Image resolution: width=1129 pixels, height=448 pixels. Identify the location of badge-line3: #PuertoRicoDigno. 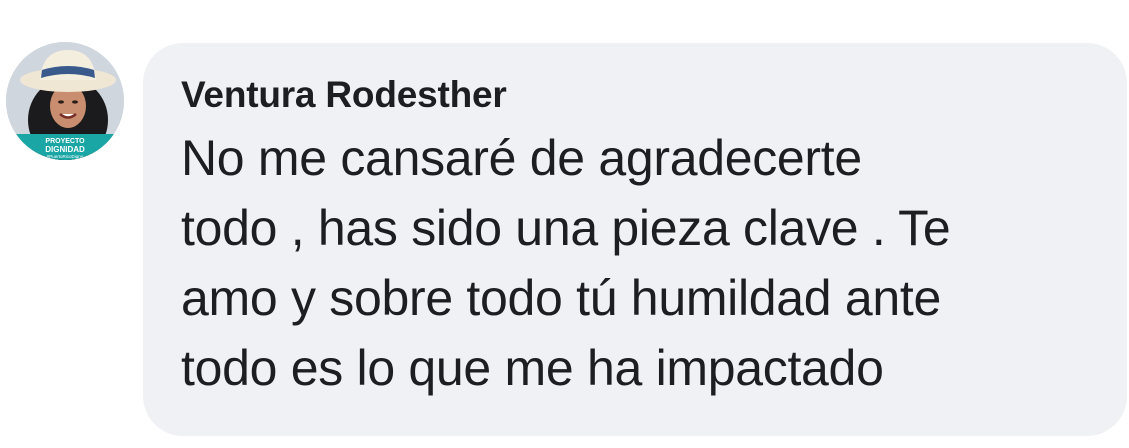
(65, 156).